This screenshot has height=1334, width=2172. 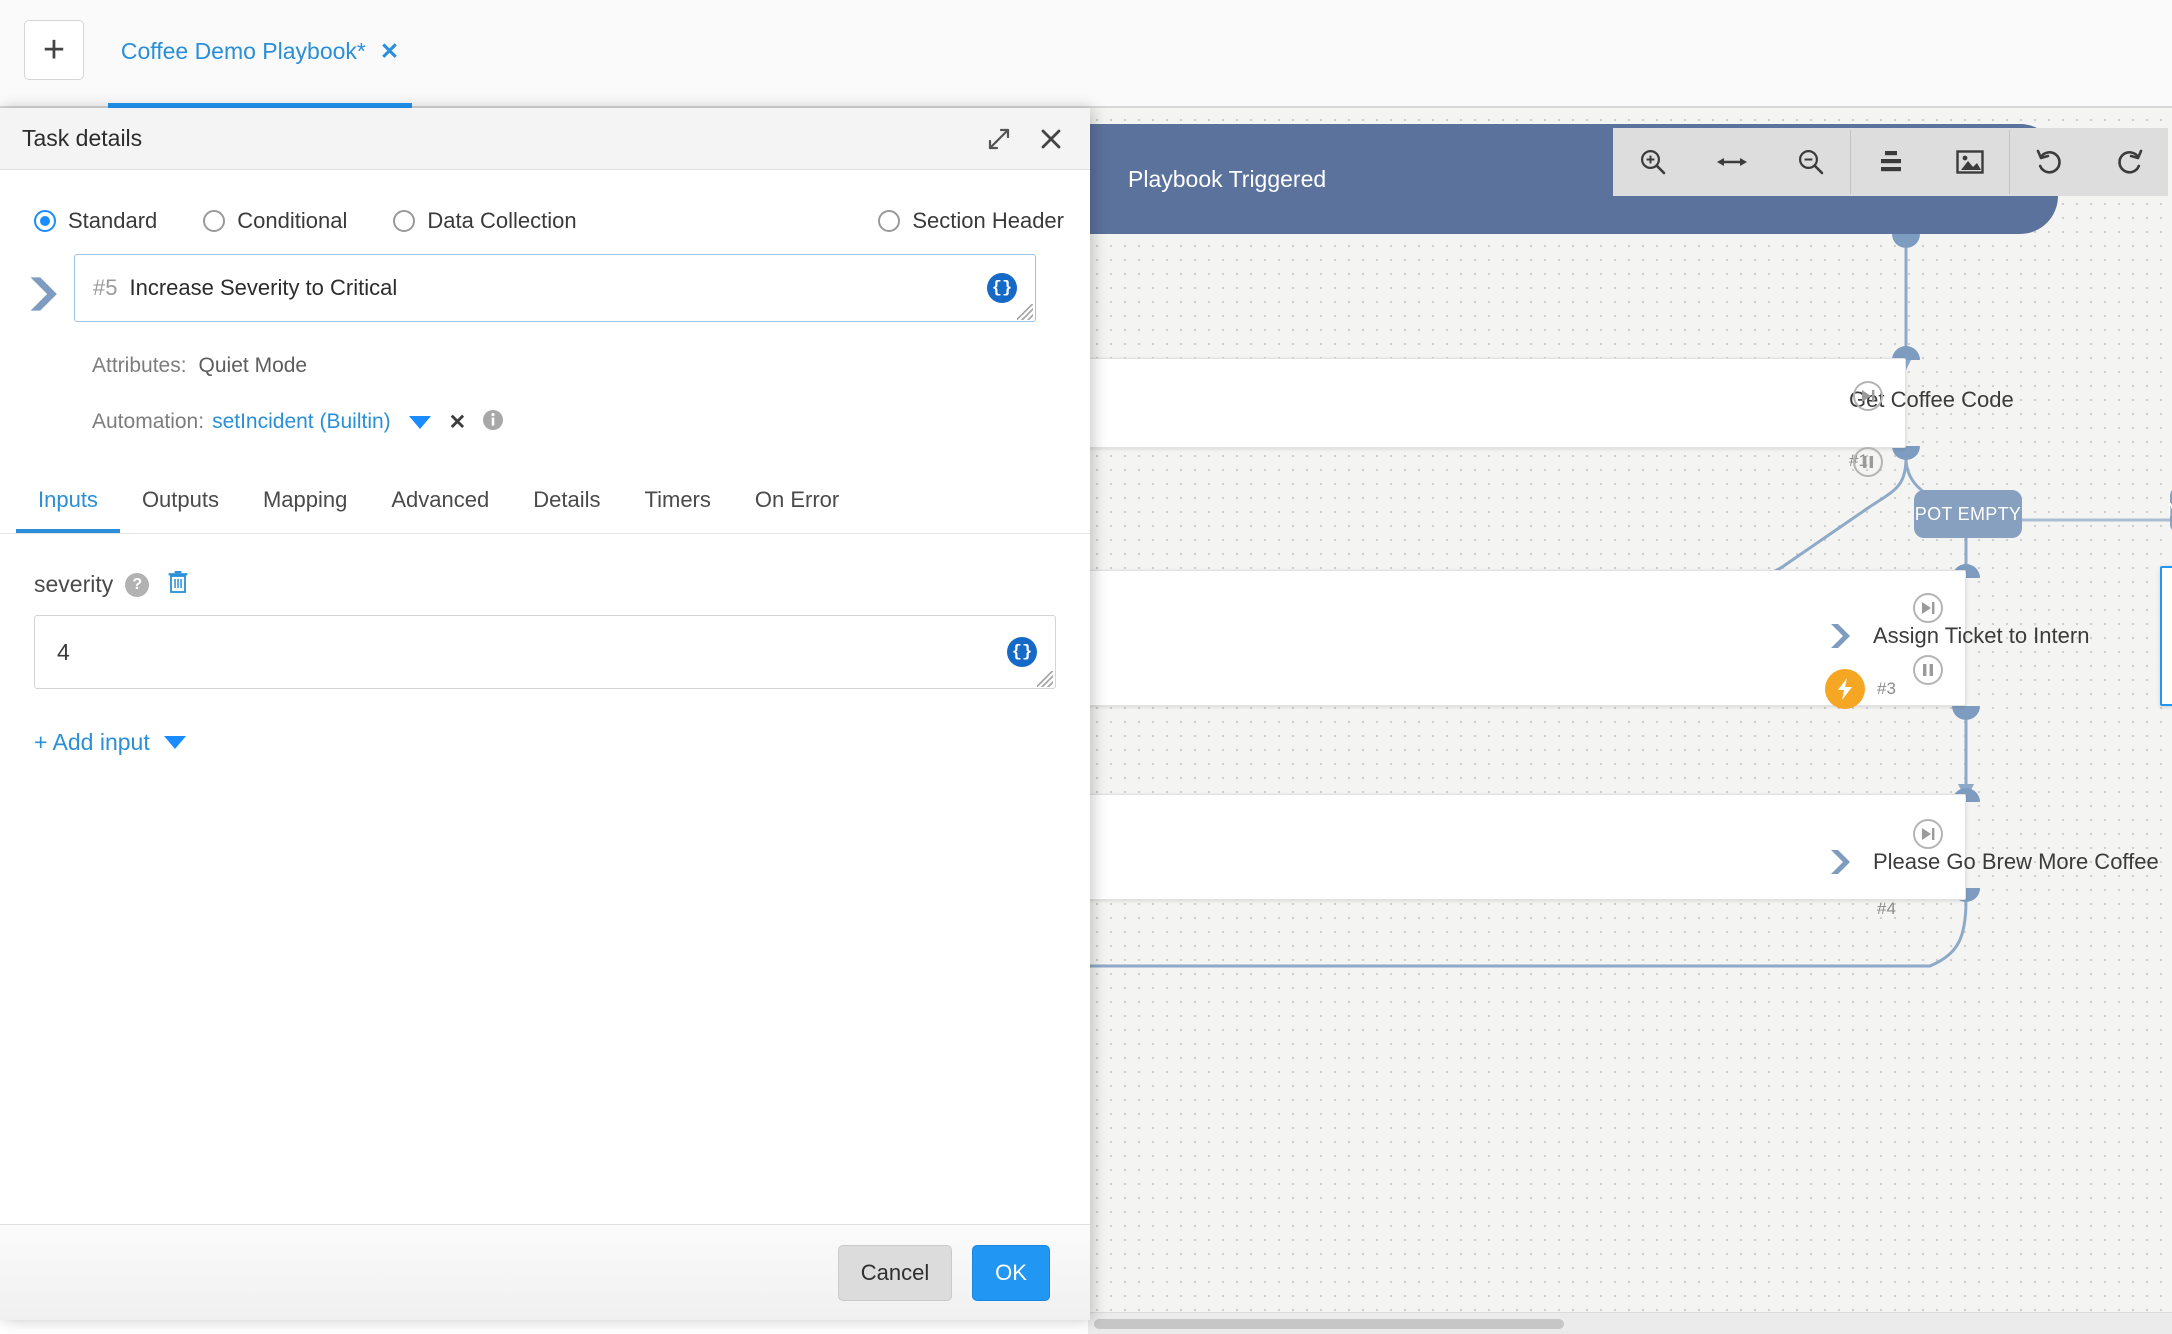 I want to click on clear-automation-icon: ✕, so click(x=458, y=422).